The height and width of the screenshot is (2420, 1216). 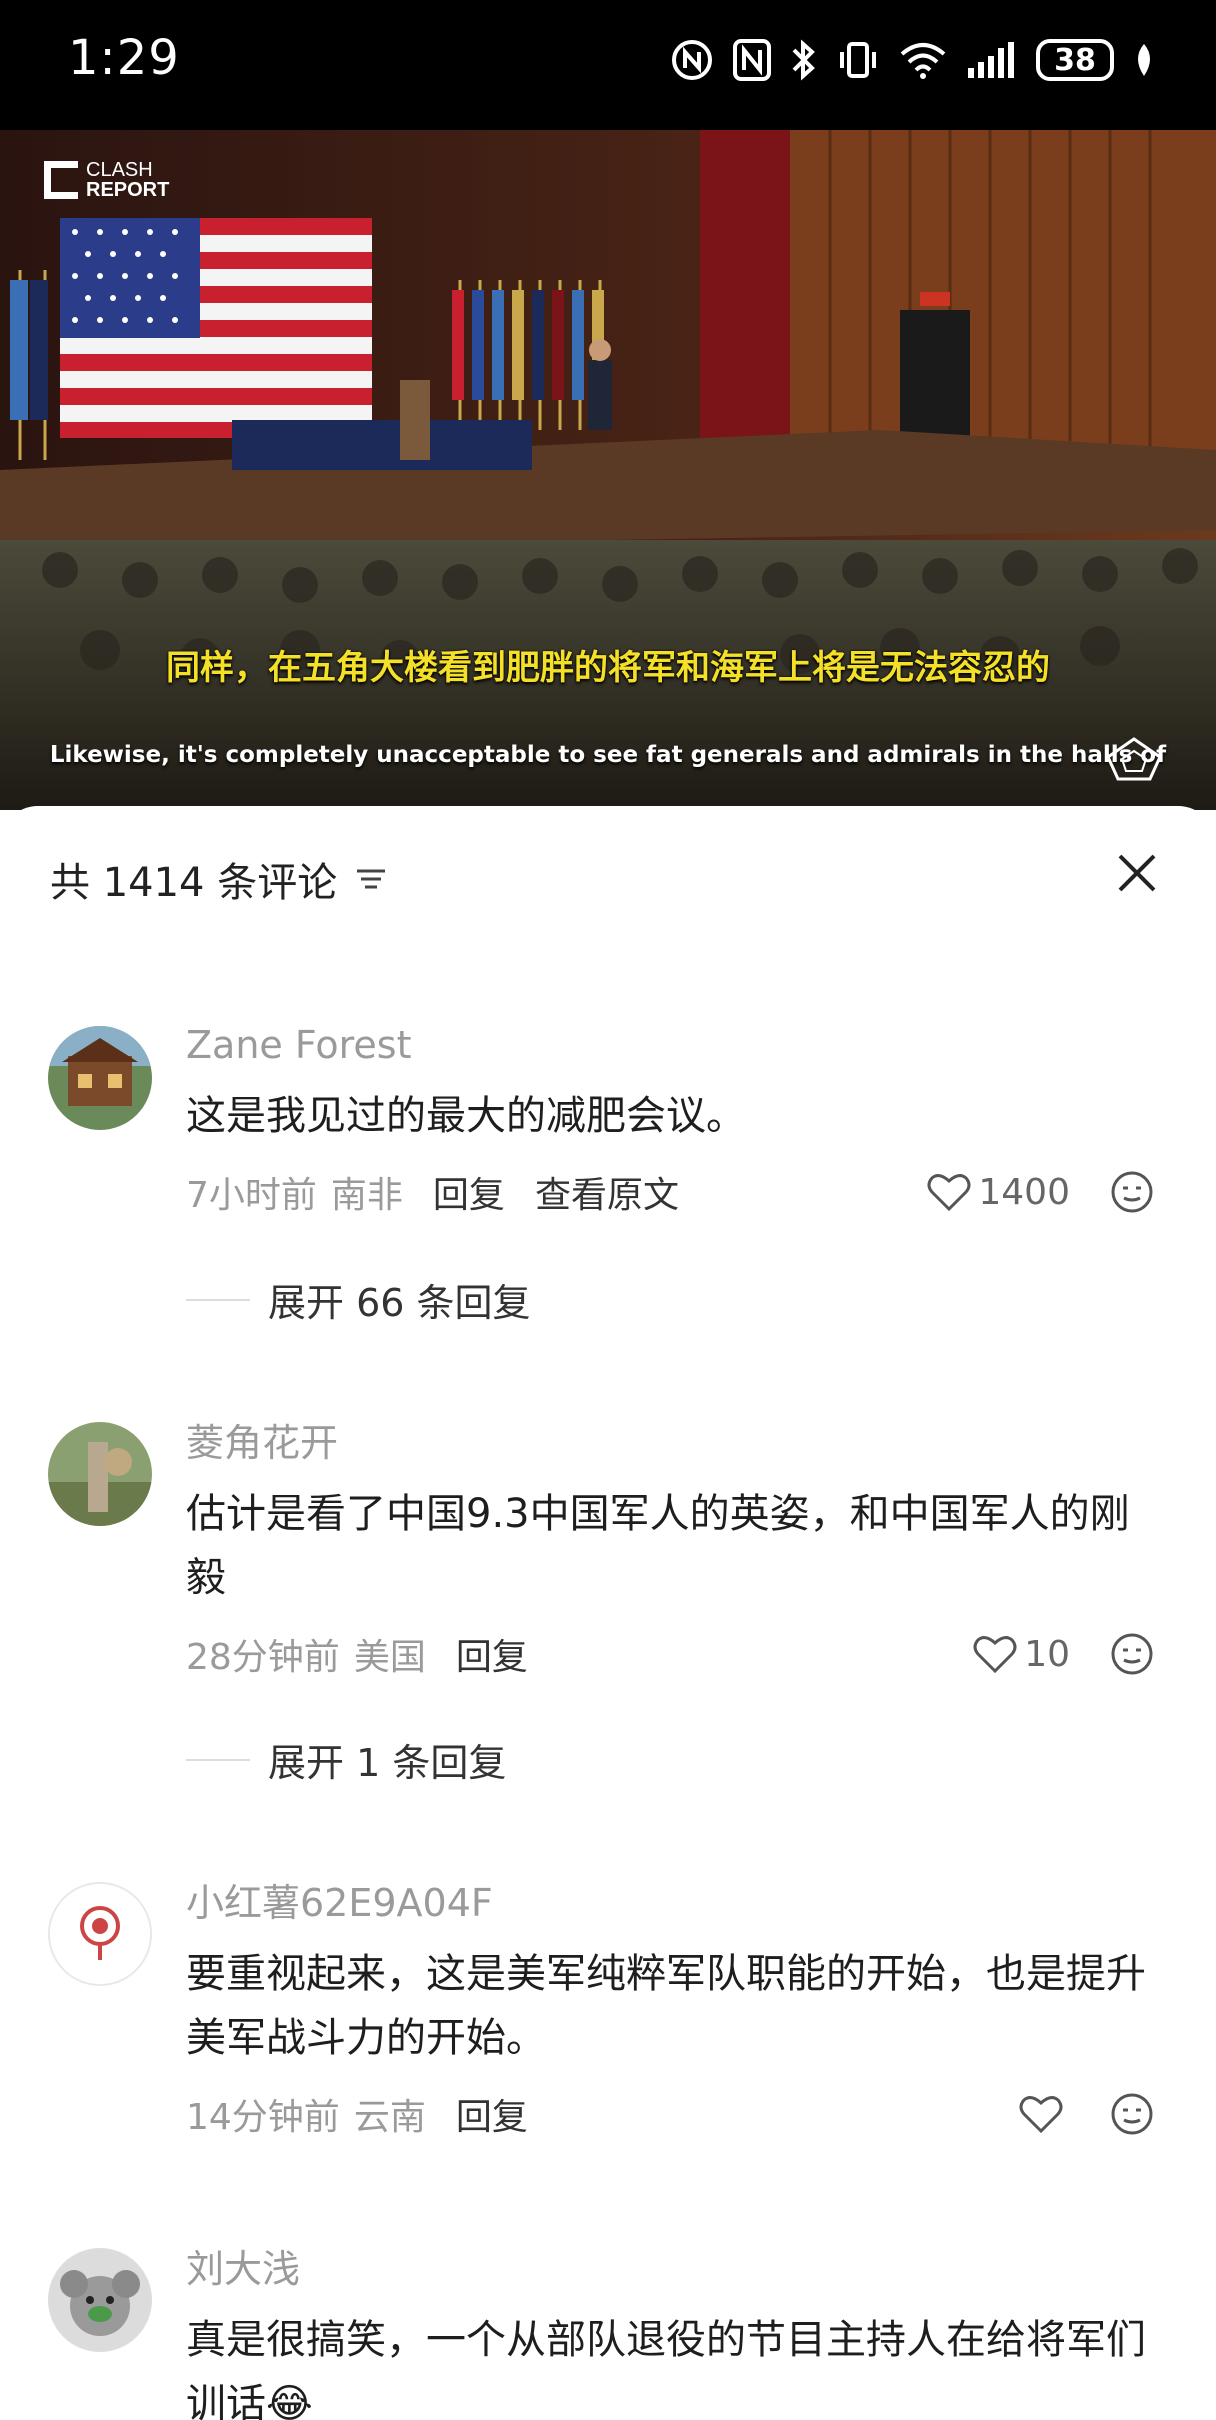 What do you see at coordinates (389, 2117) in the screenshot?
I see `comment-location: 云南` at bounding box center [389, 2117].